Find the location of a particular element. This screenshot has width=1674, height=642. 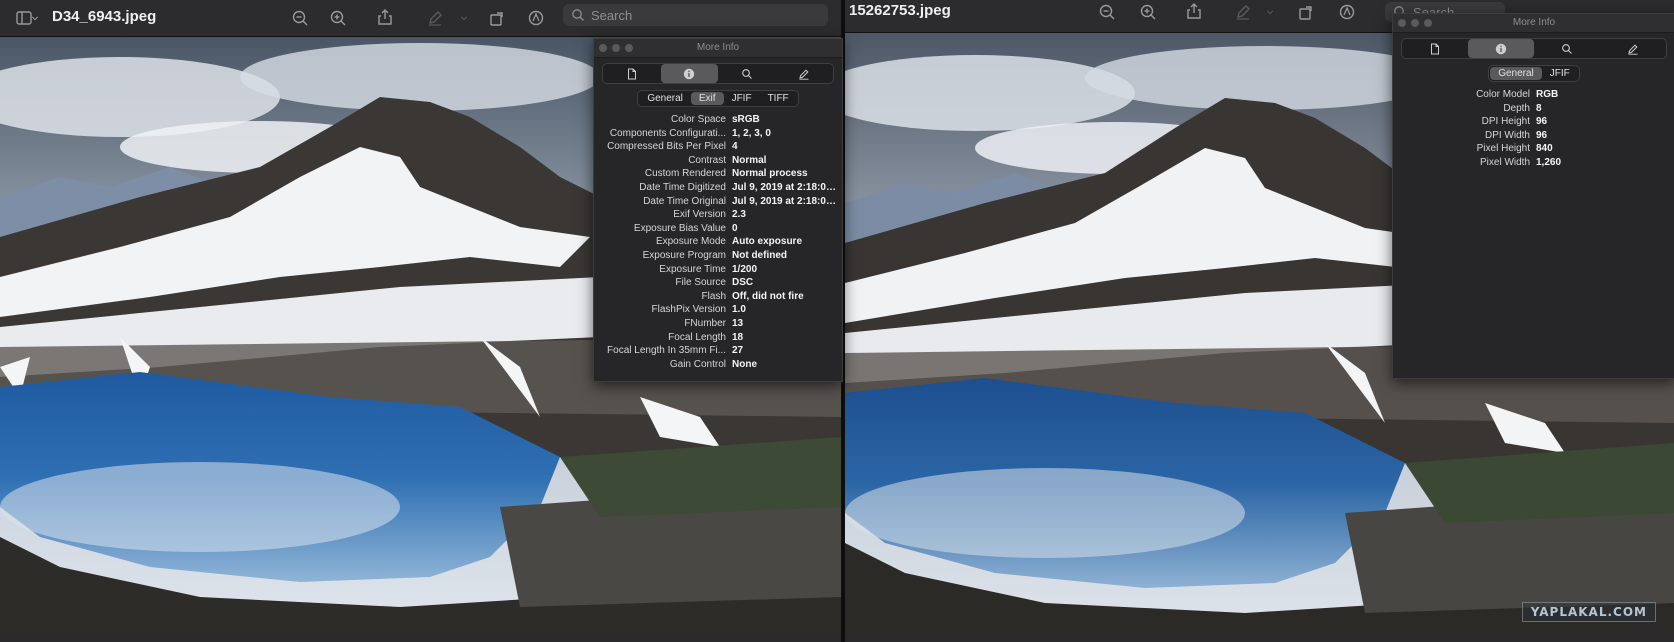

row-value: 2.3 is located at coordinates (739, 215).